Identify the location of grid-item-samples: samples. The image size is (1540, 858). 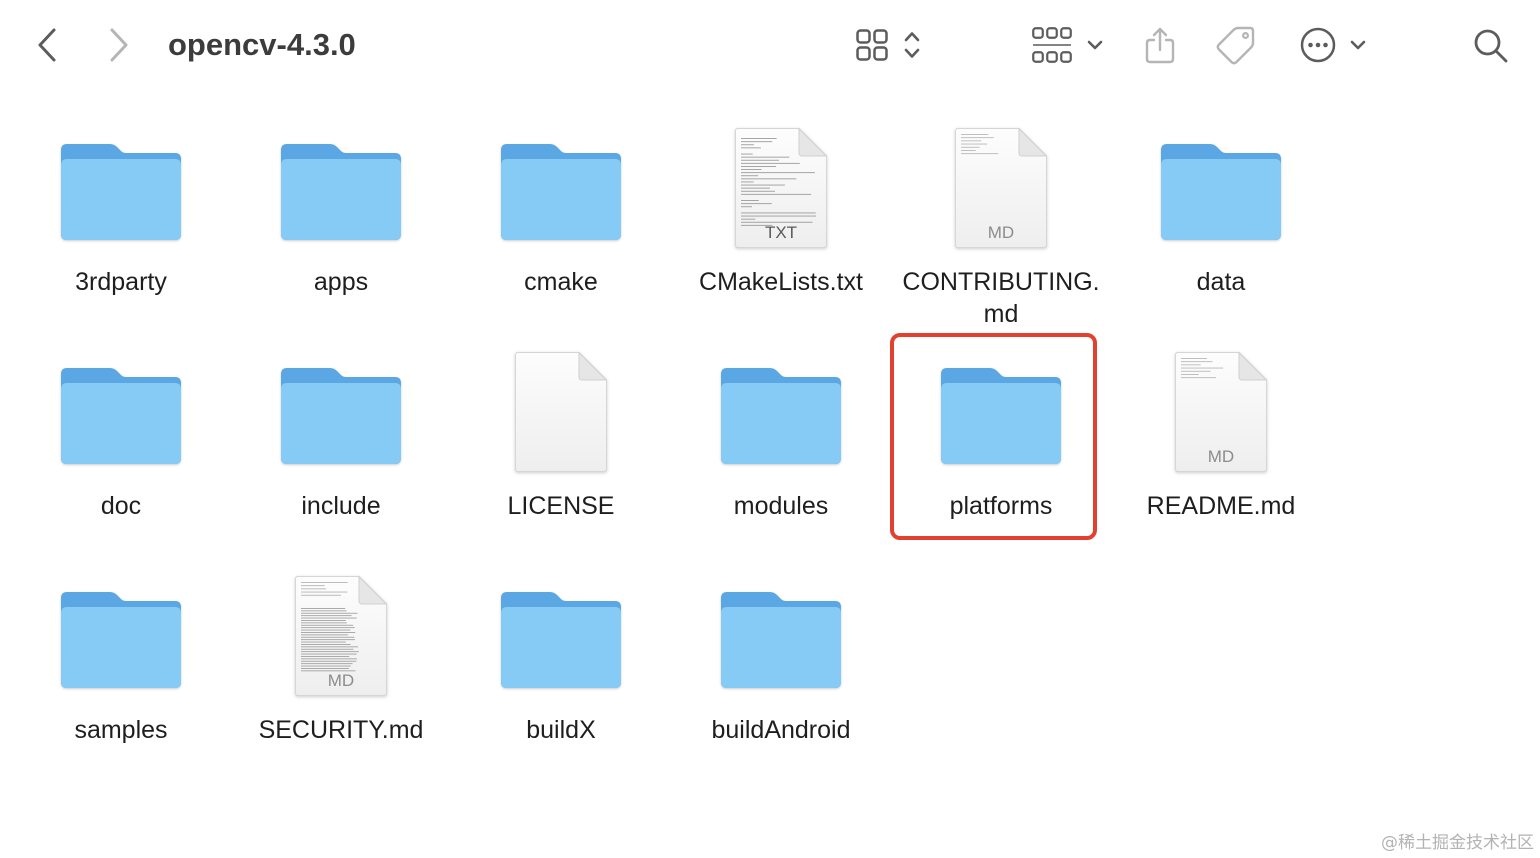
(121, 678).